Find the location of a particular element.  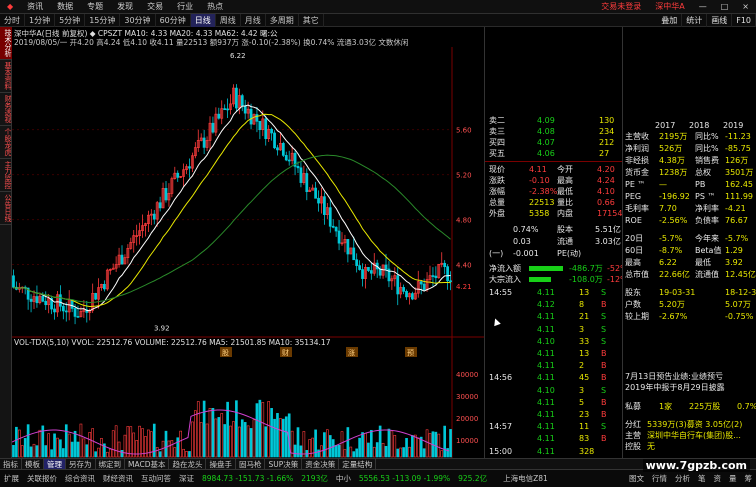

toolbar-button: 统计 is located at coordinates (695, 20).